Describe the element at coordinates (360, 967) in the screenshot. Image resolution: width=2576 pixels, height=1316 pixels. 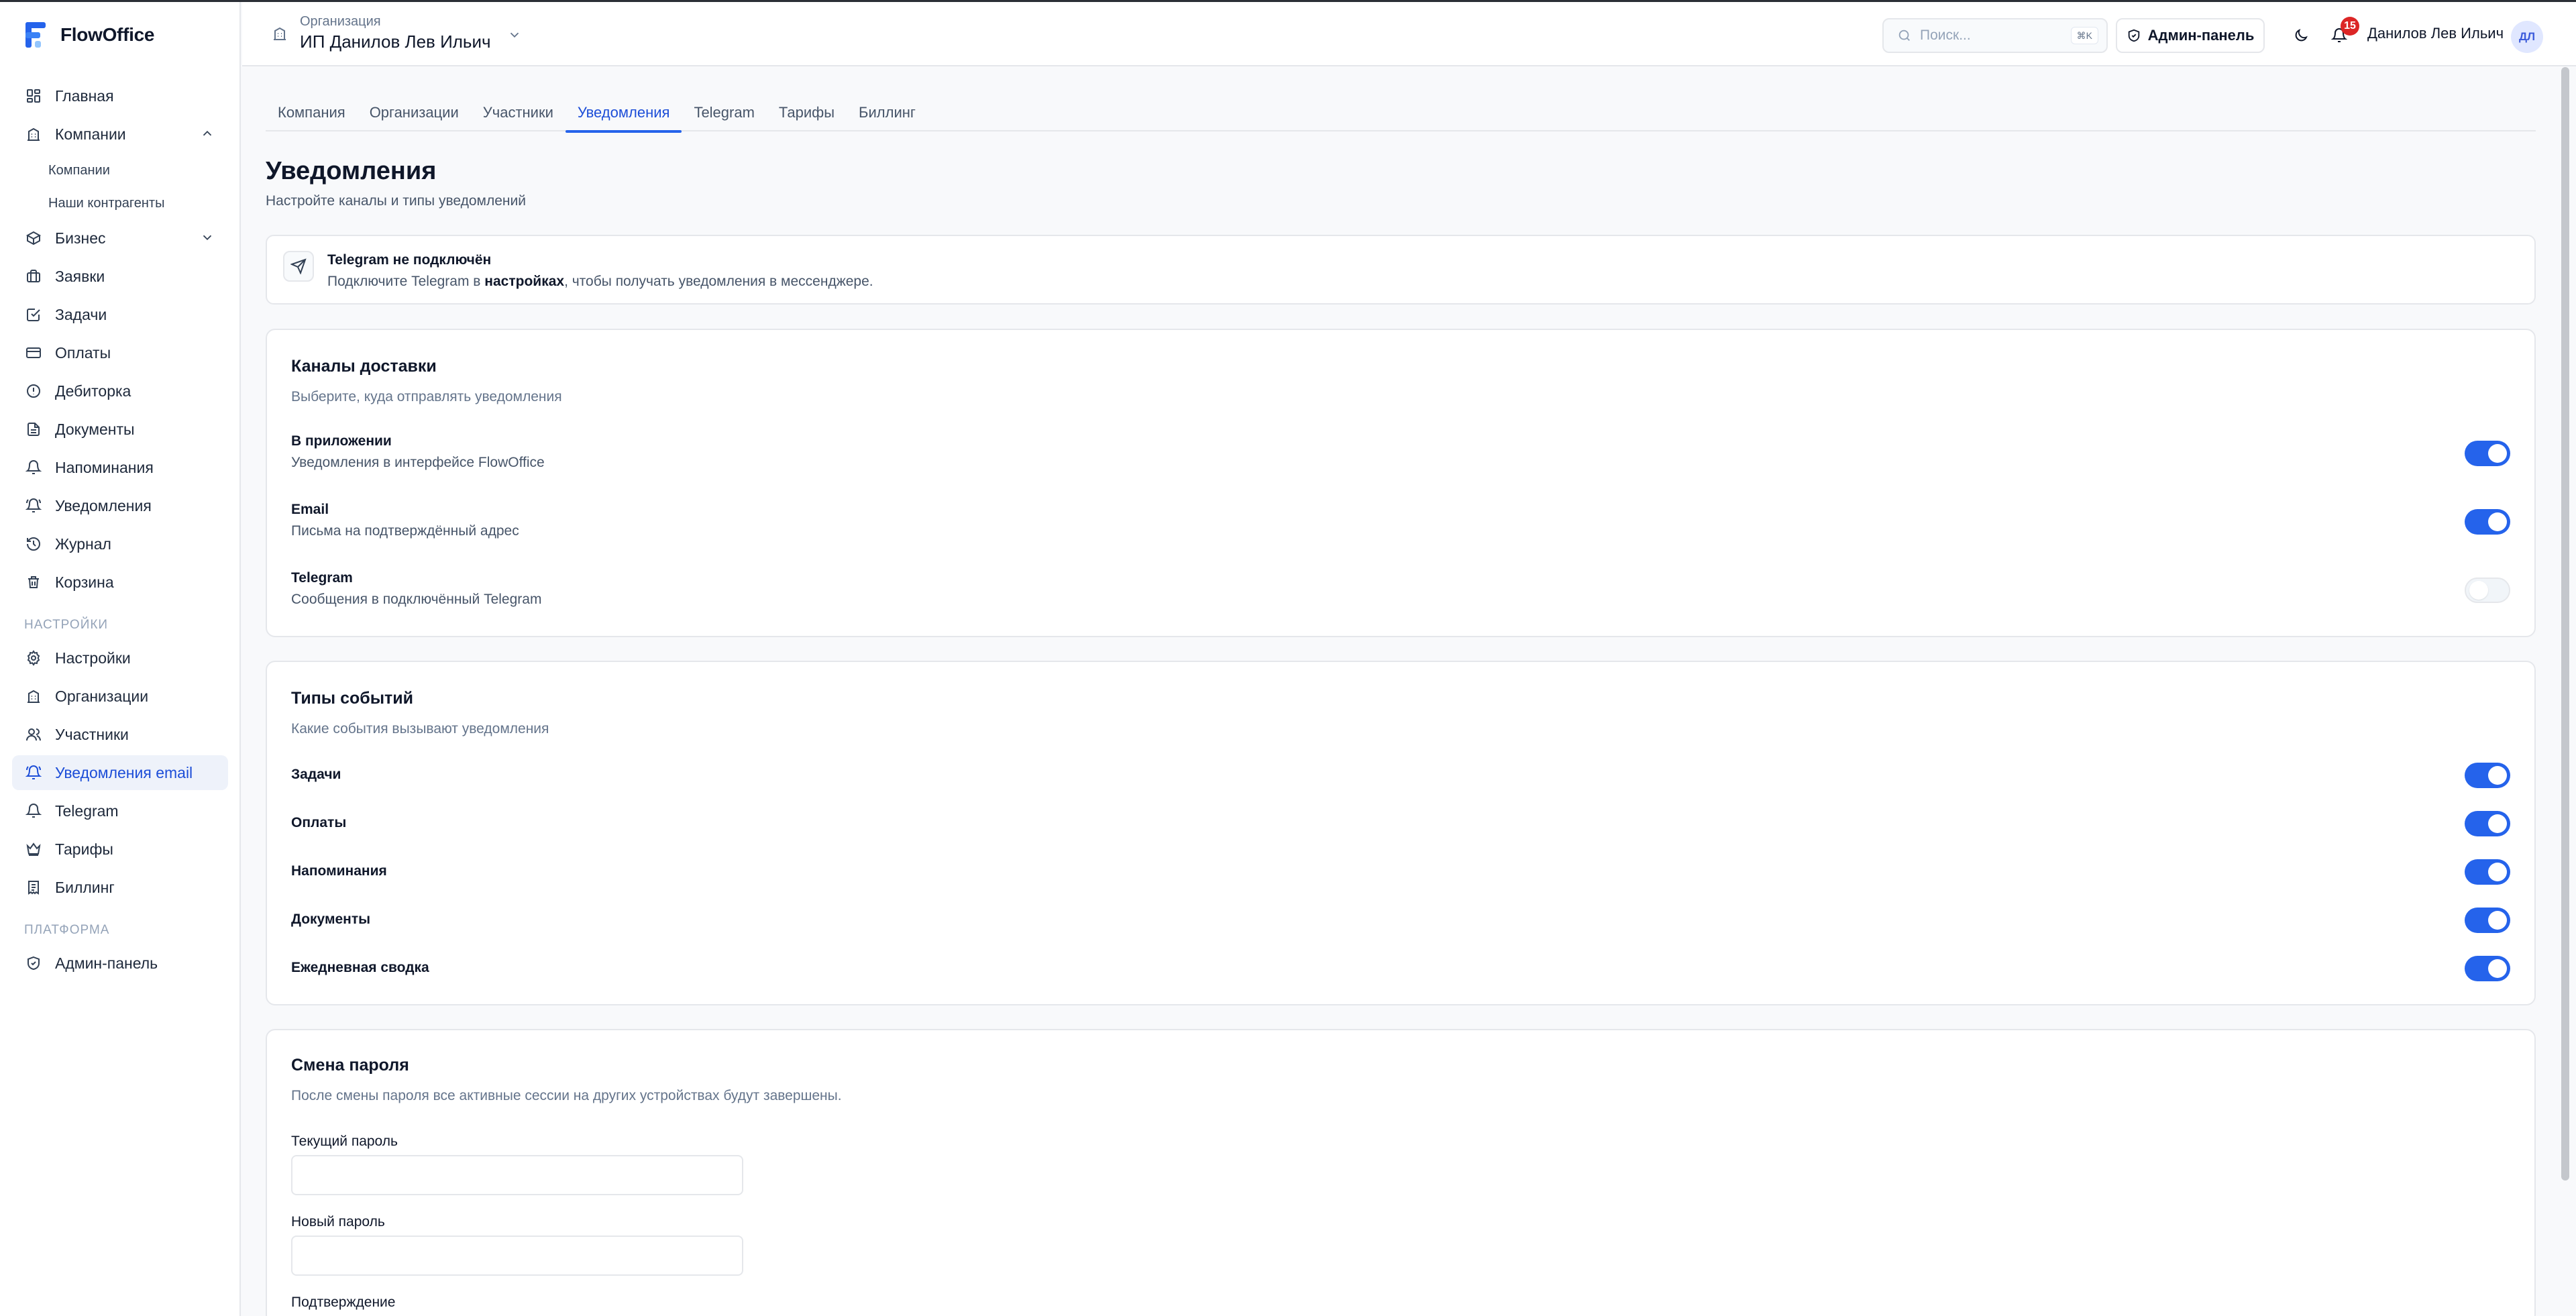
I see `event-title: Ежедневная сводка` at that location.